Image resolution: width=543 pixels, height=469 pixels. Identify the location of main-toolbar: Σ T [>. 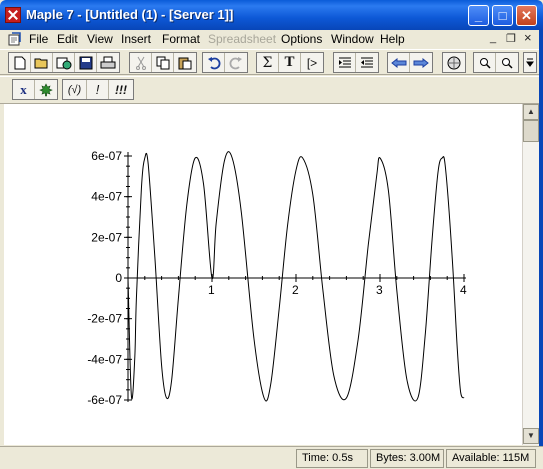
(271, 62).